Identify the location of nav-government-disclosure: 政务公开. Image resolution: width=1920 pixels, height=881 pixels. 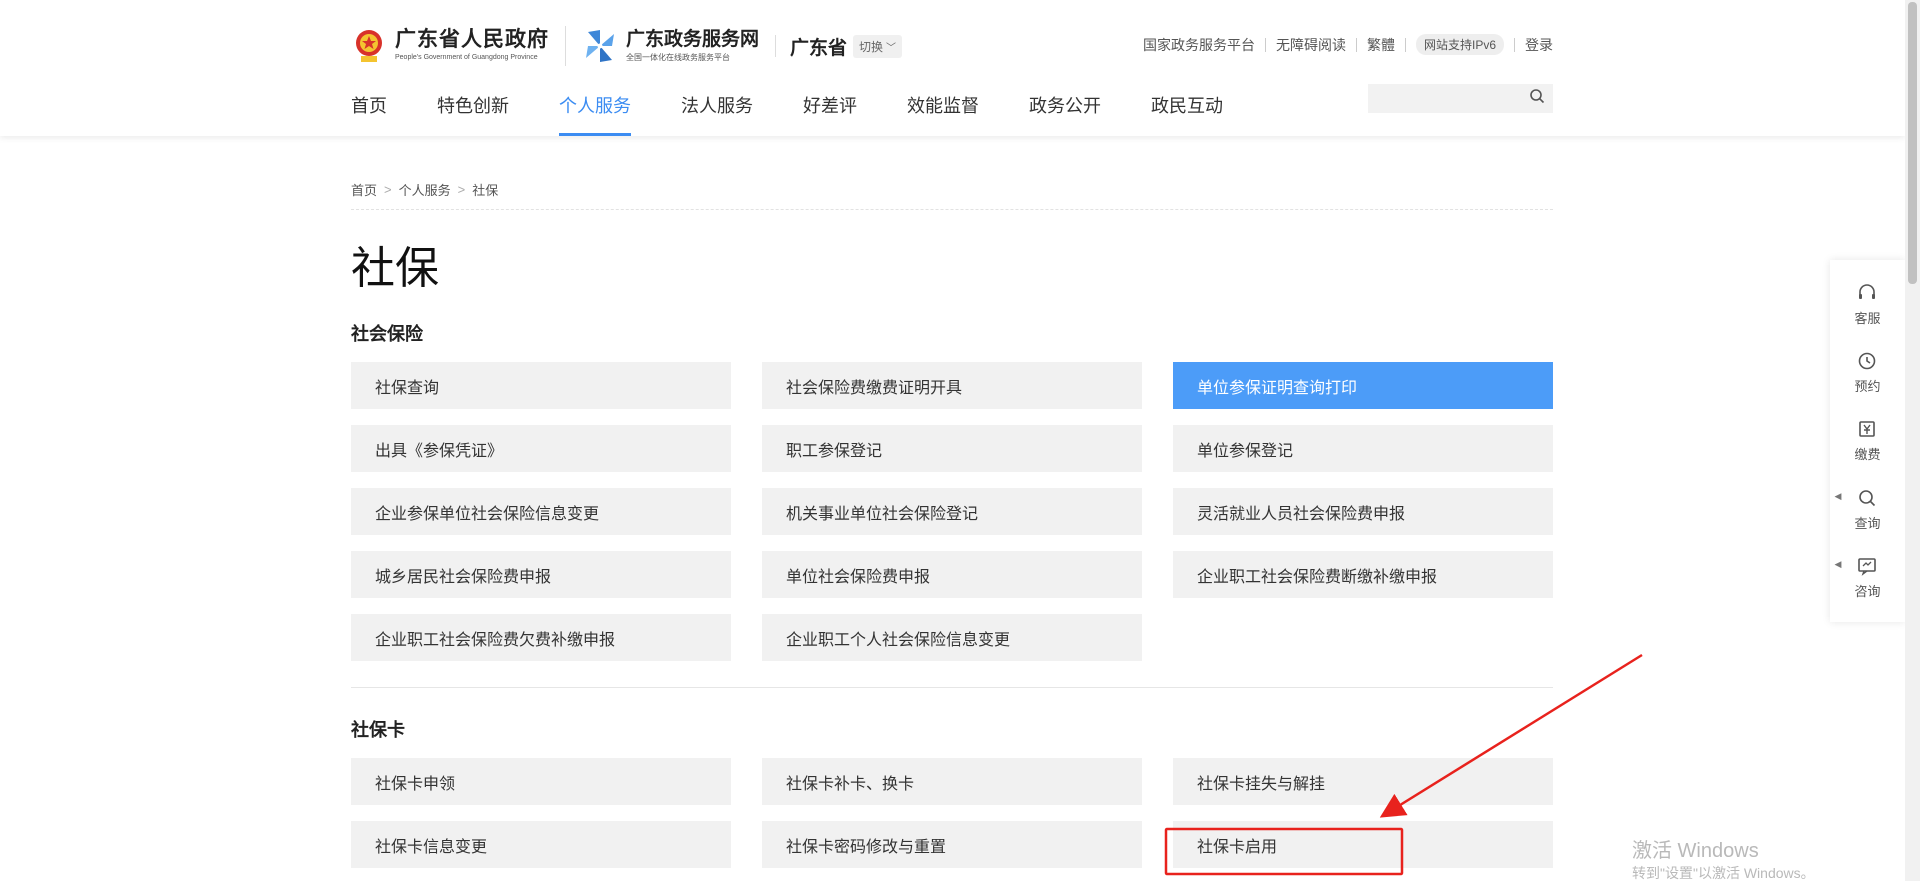
(1065, 114).